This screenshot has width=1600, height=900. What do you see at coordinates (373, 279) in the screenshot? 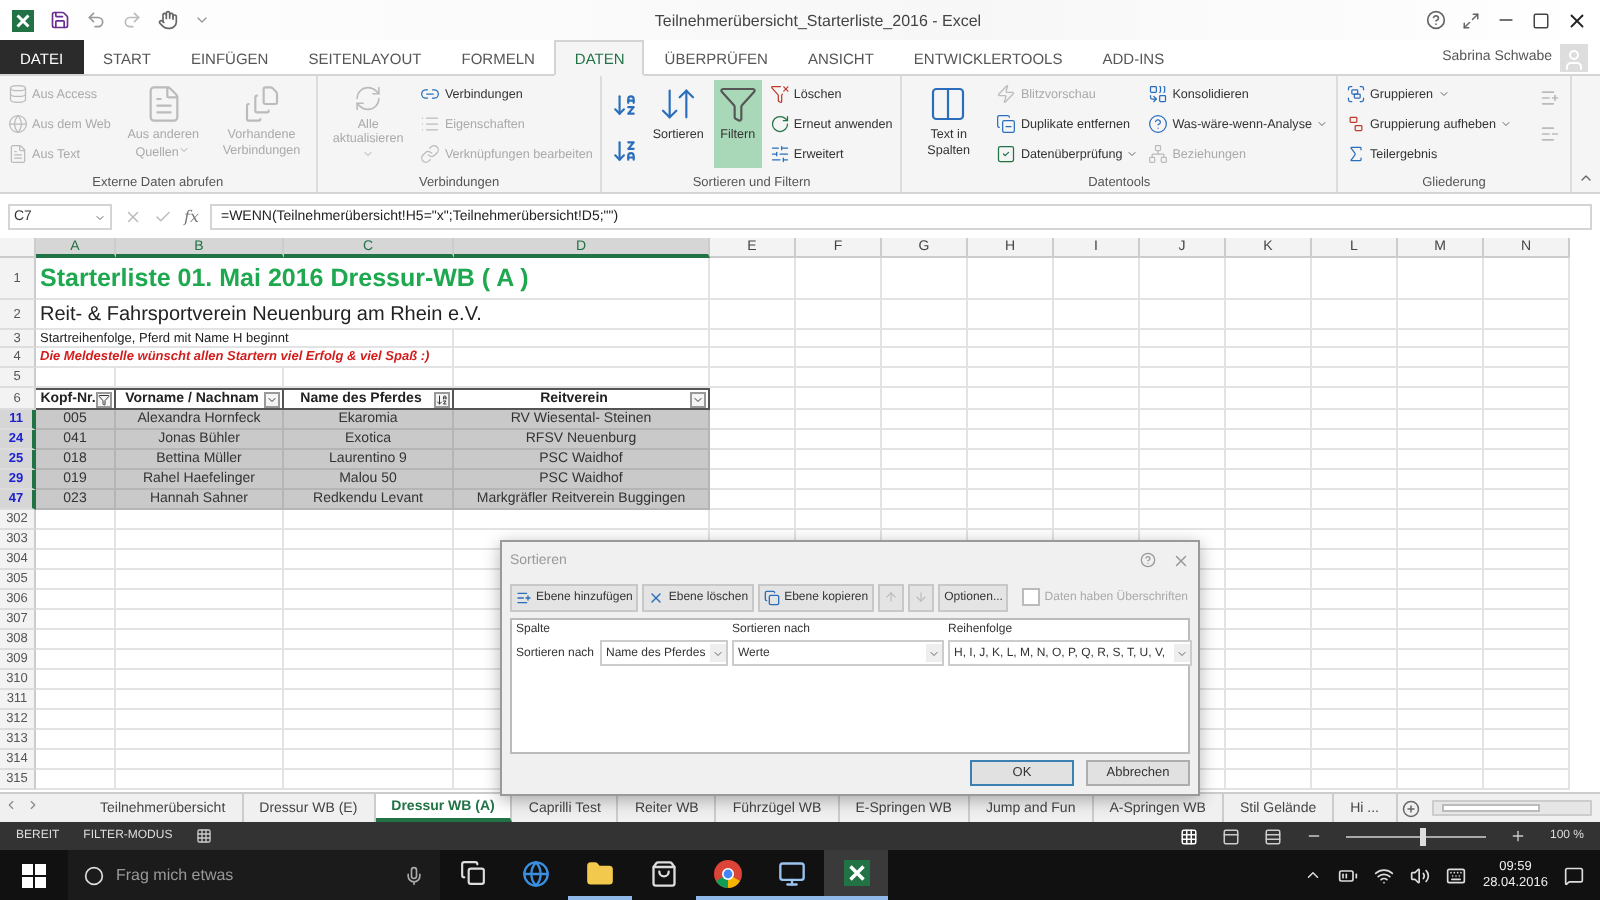
I see `sheet-title: Starterliste 01. Mai 2016 Dressur-WB ( A )` at bounding box center [373, 279].